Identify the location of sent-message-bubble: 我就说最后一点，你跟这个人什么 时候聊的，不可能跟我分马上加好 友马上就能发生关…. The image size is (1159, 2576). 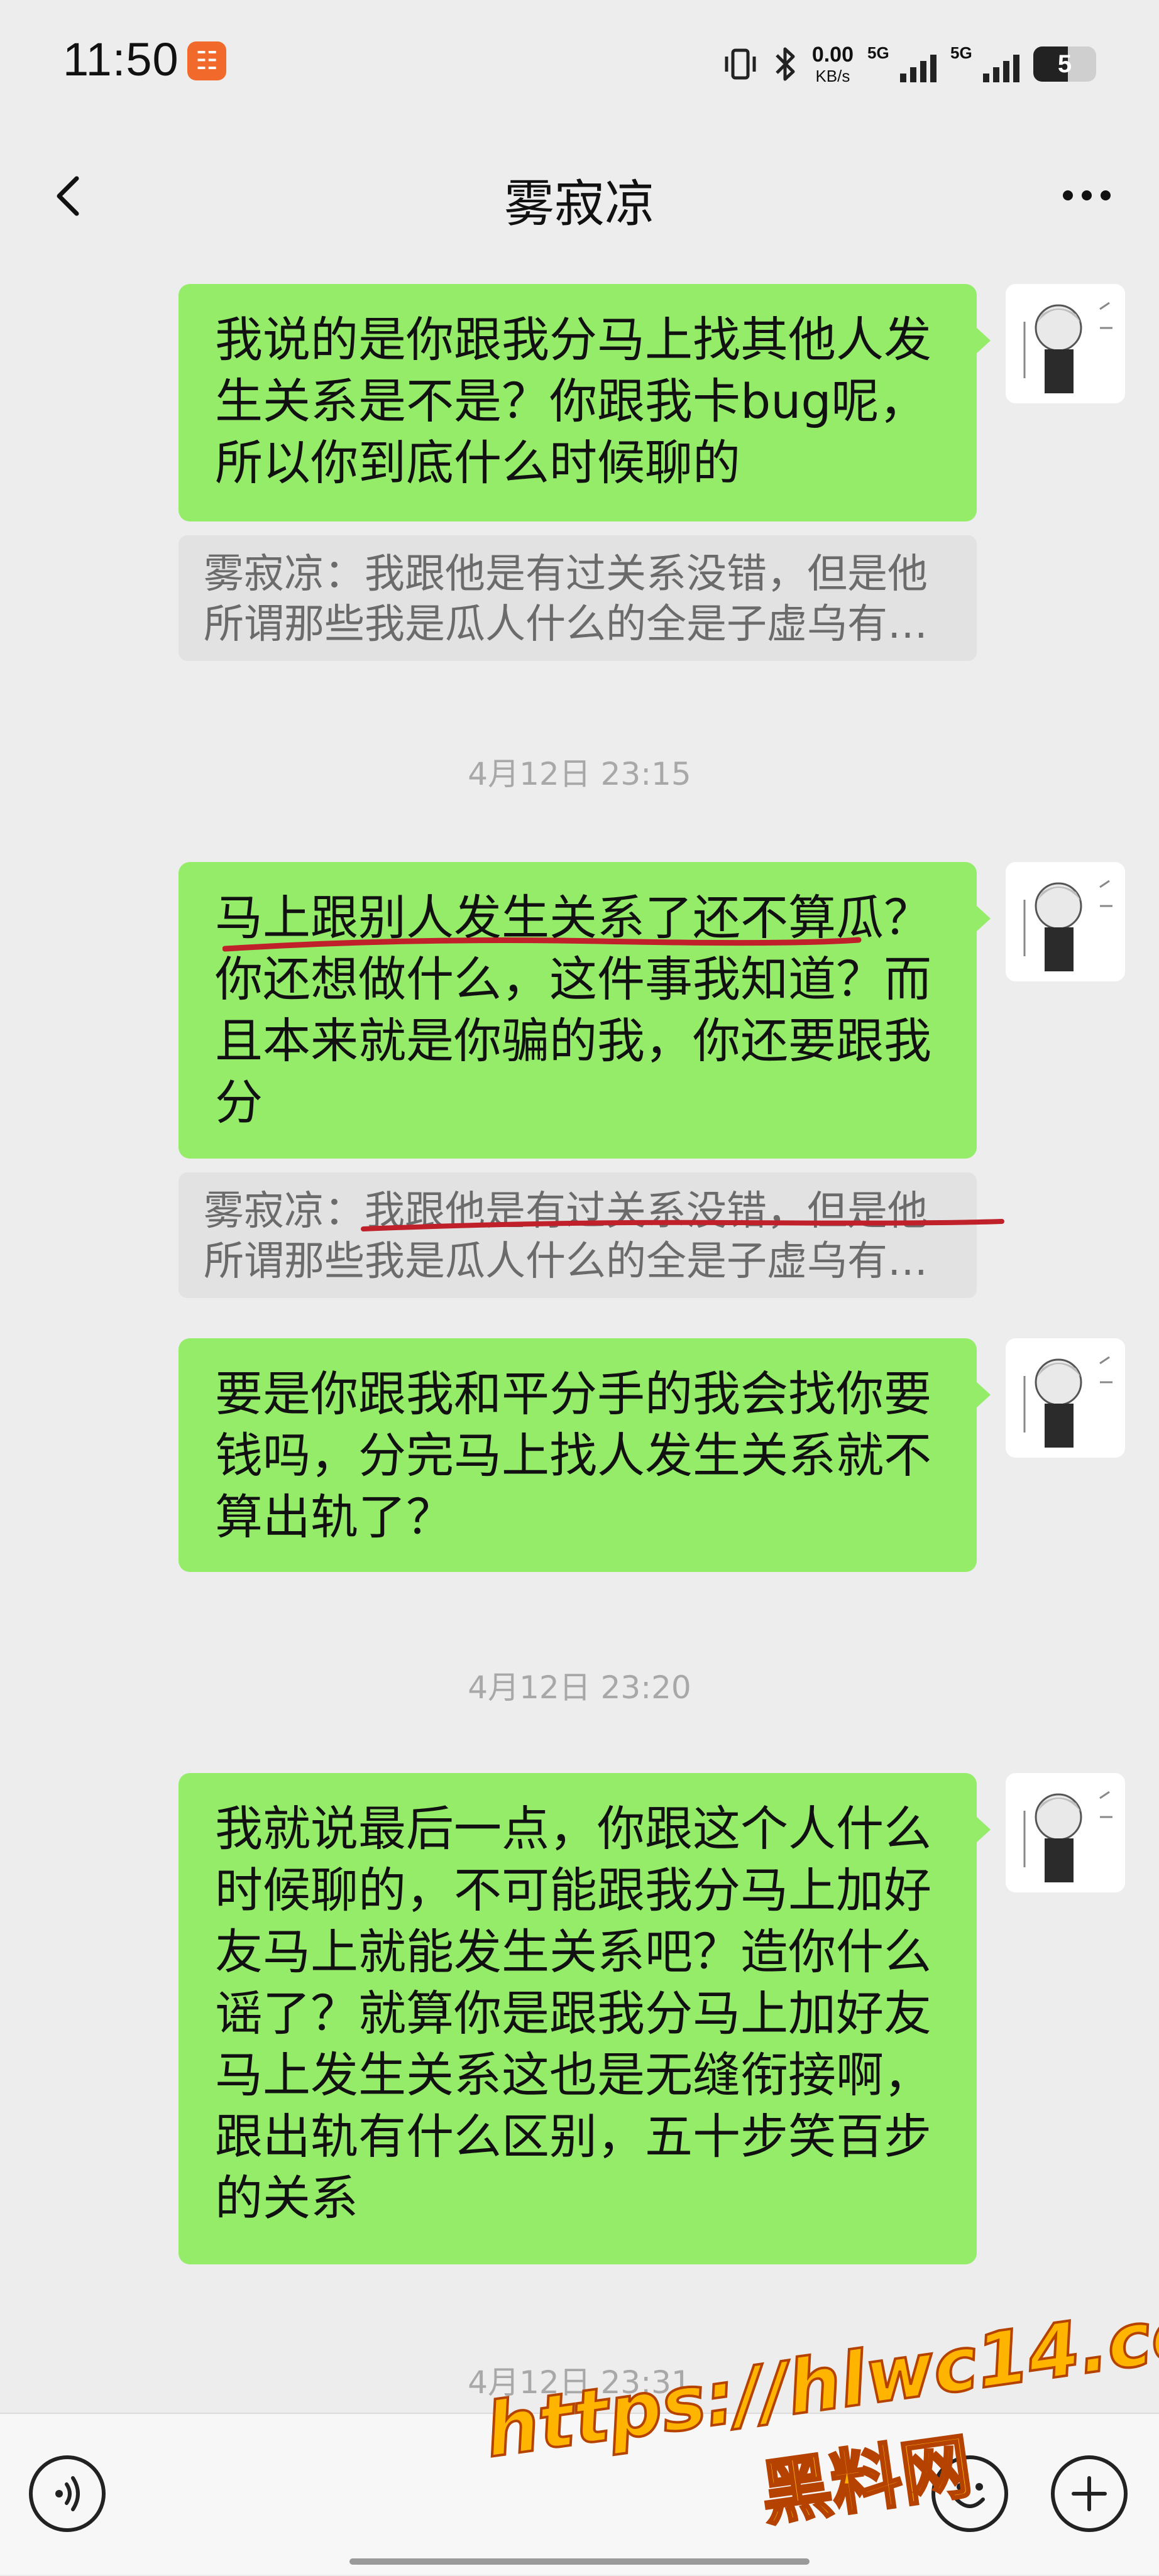
(585, 2018).